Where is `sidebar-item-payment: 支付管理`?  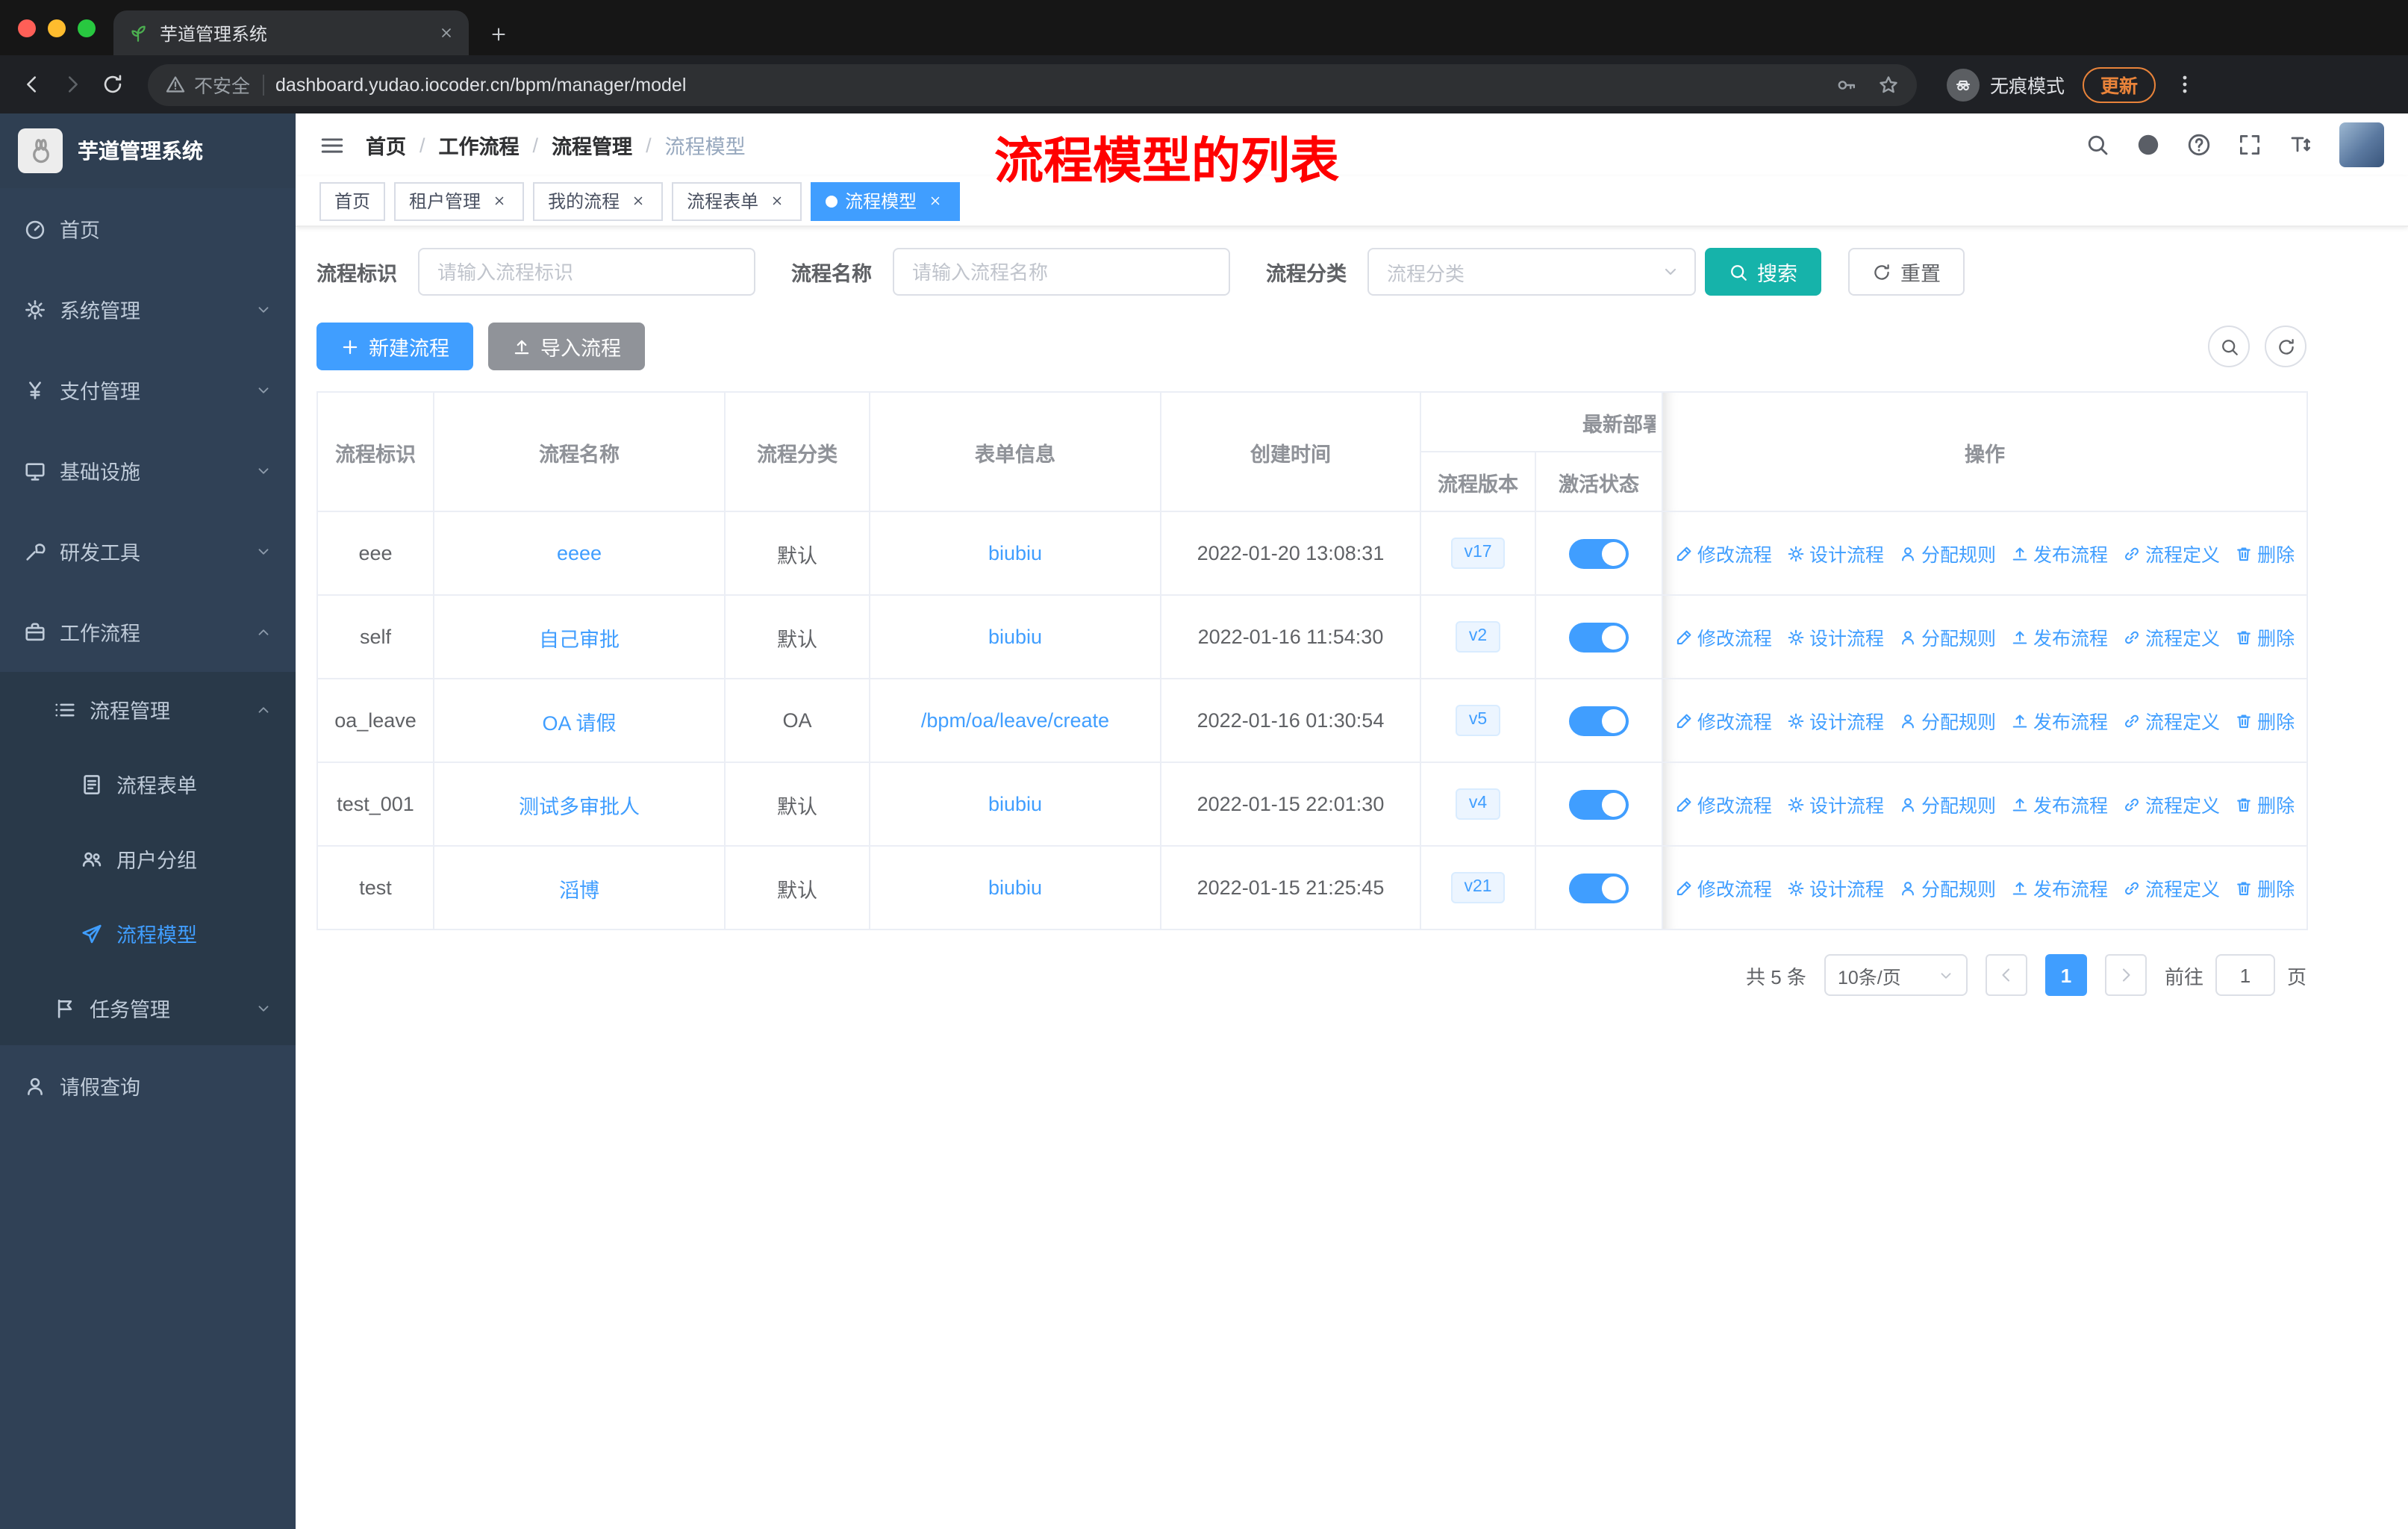 sidebar-item-payment: 支付管理 is located at coordinates (148, 390).